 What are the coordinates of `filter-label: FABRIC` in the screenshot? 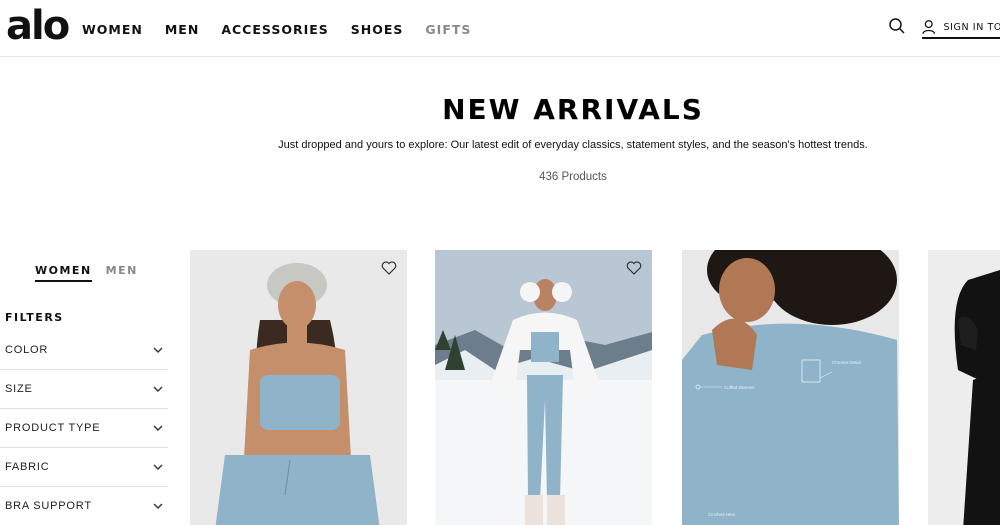 It's located at (27, 467).